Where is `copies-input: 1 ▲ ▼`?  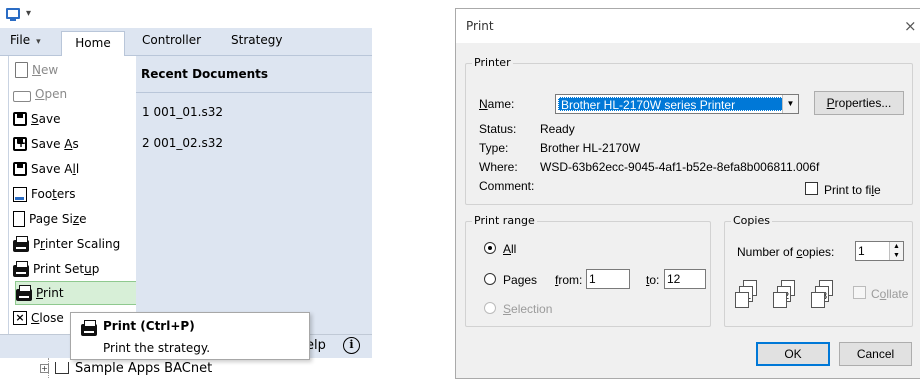 copies-input: 1 ▲ ▼ is located at coordinates (879, 251).